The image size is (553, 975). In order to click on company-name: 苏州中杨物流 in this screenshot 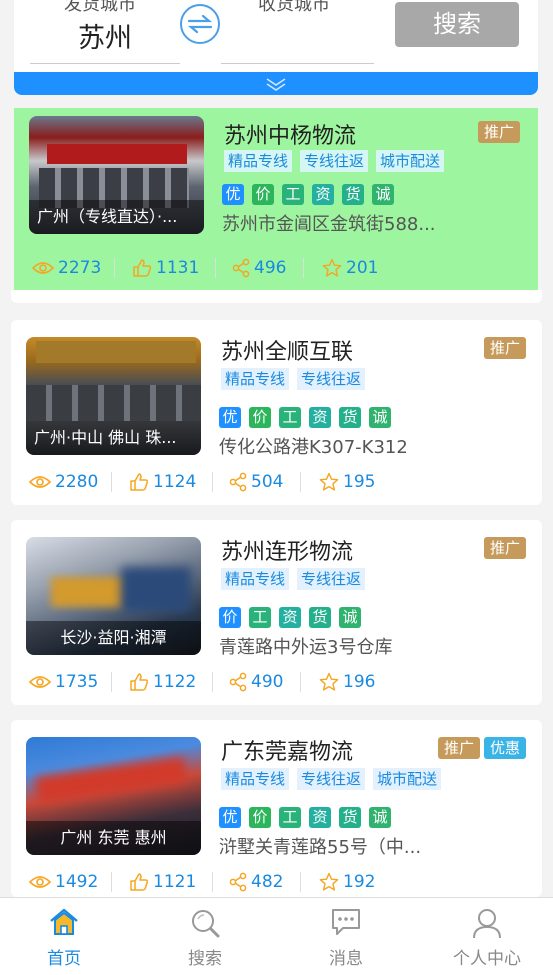, I will do `click(290, 136)`.